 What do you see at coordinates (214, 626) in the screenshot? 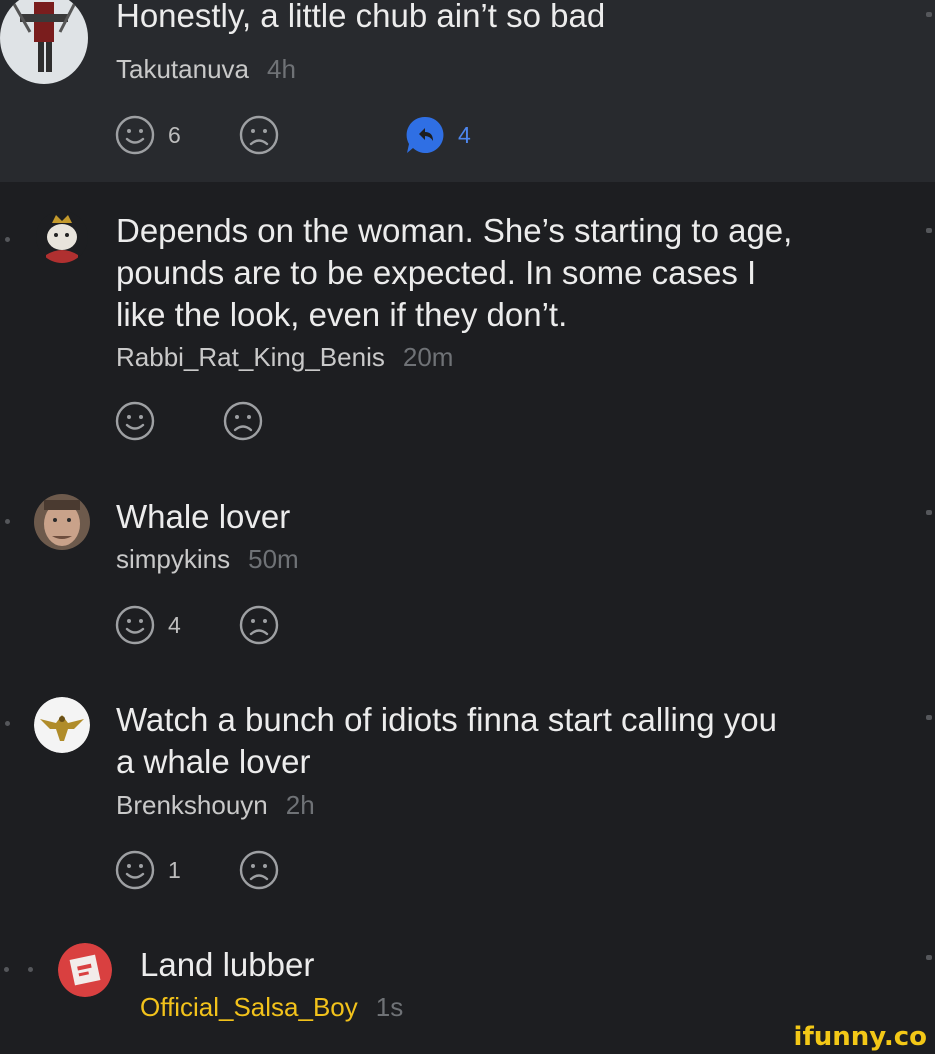
I see `comment-actions: 4` at bounding box center [214, 626].